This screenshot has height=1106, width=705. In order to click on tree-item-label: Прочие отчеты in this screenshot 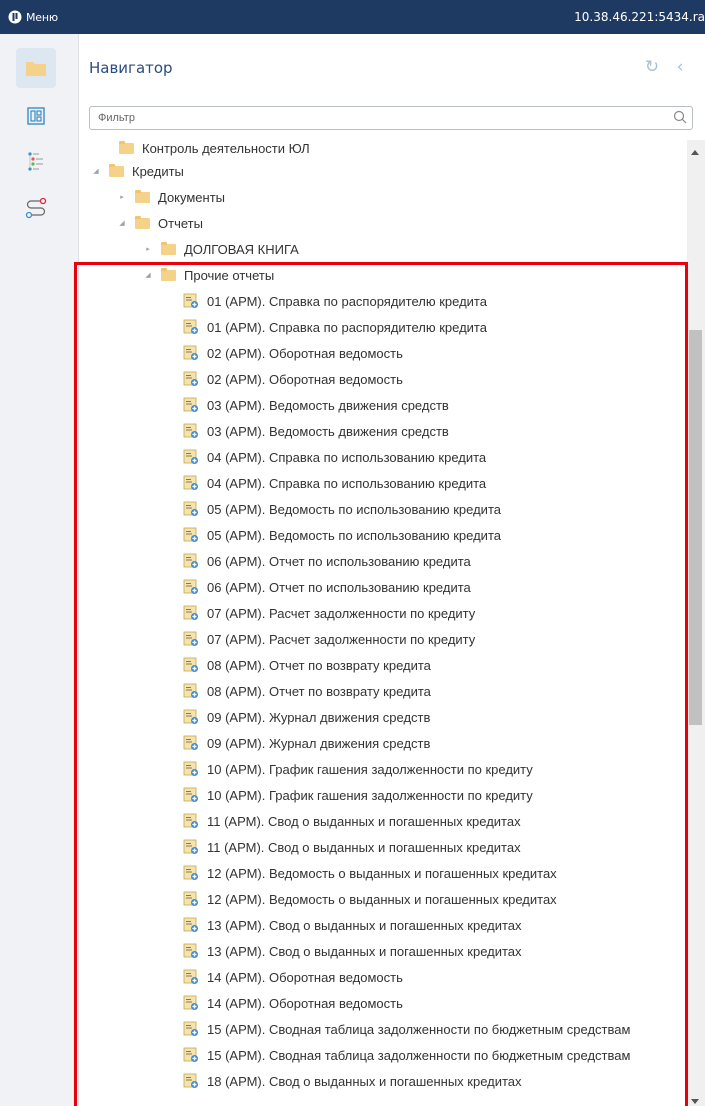, I will do `click(229, 275)`.